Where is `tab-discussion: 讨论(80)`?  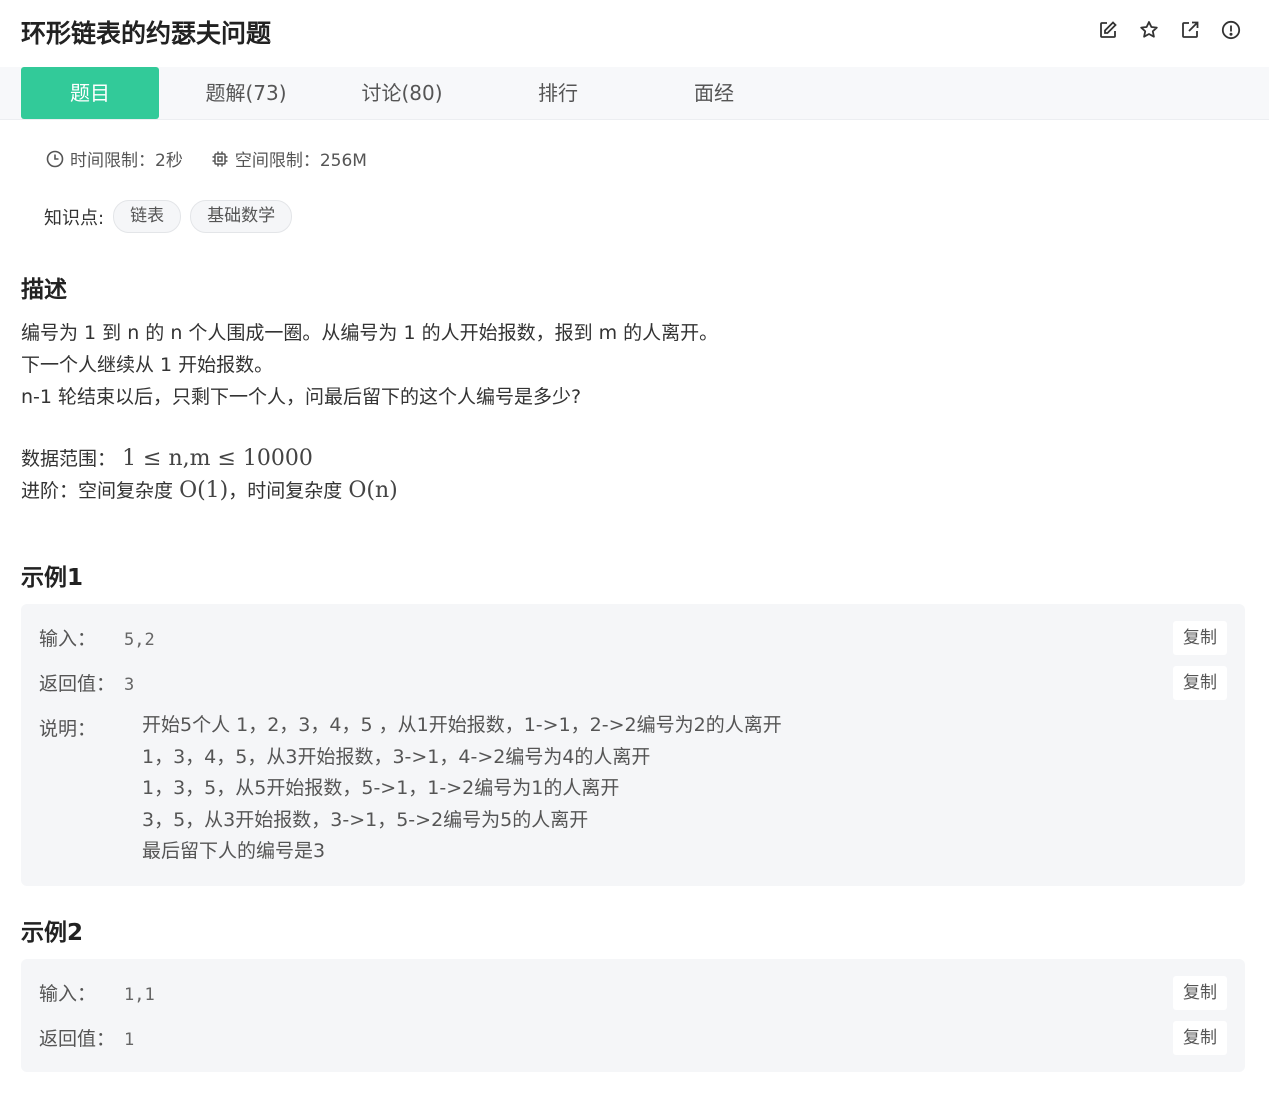 tab-discussion: 讨论(80) is located at coordinates (402, 93).